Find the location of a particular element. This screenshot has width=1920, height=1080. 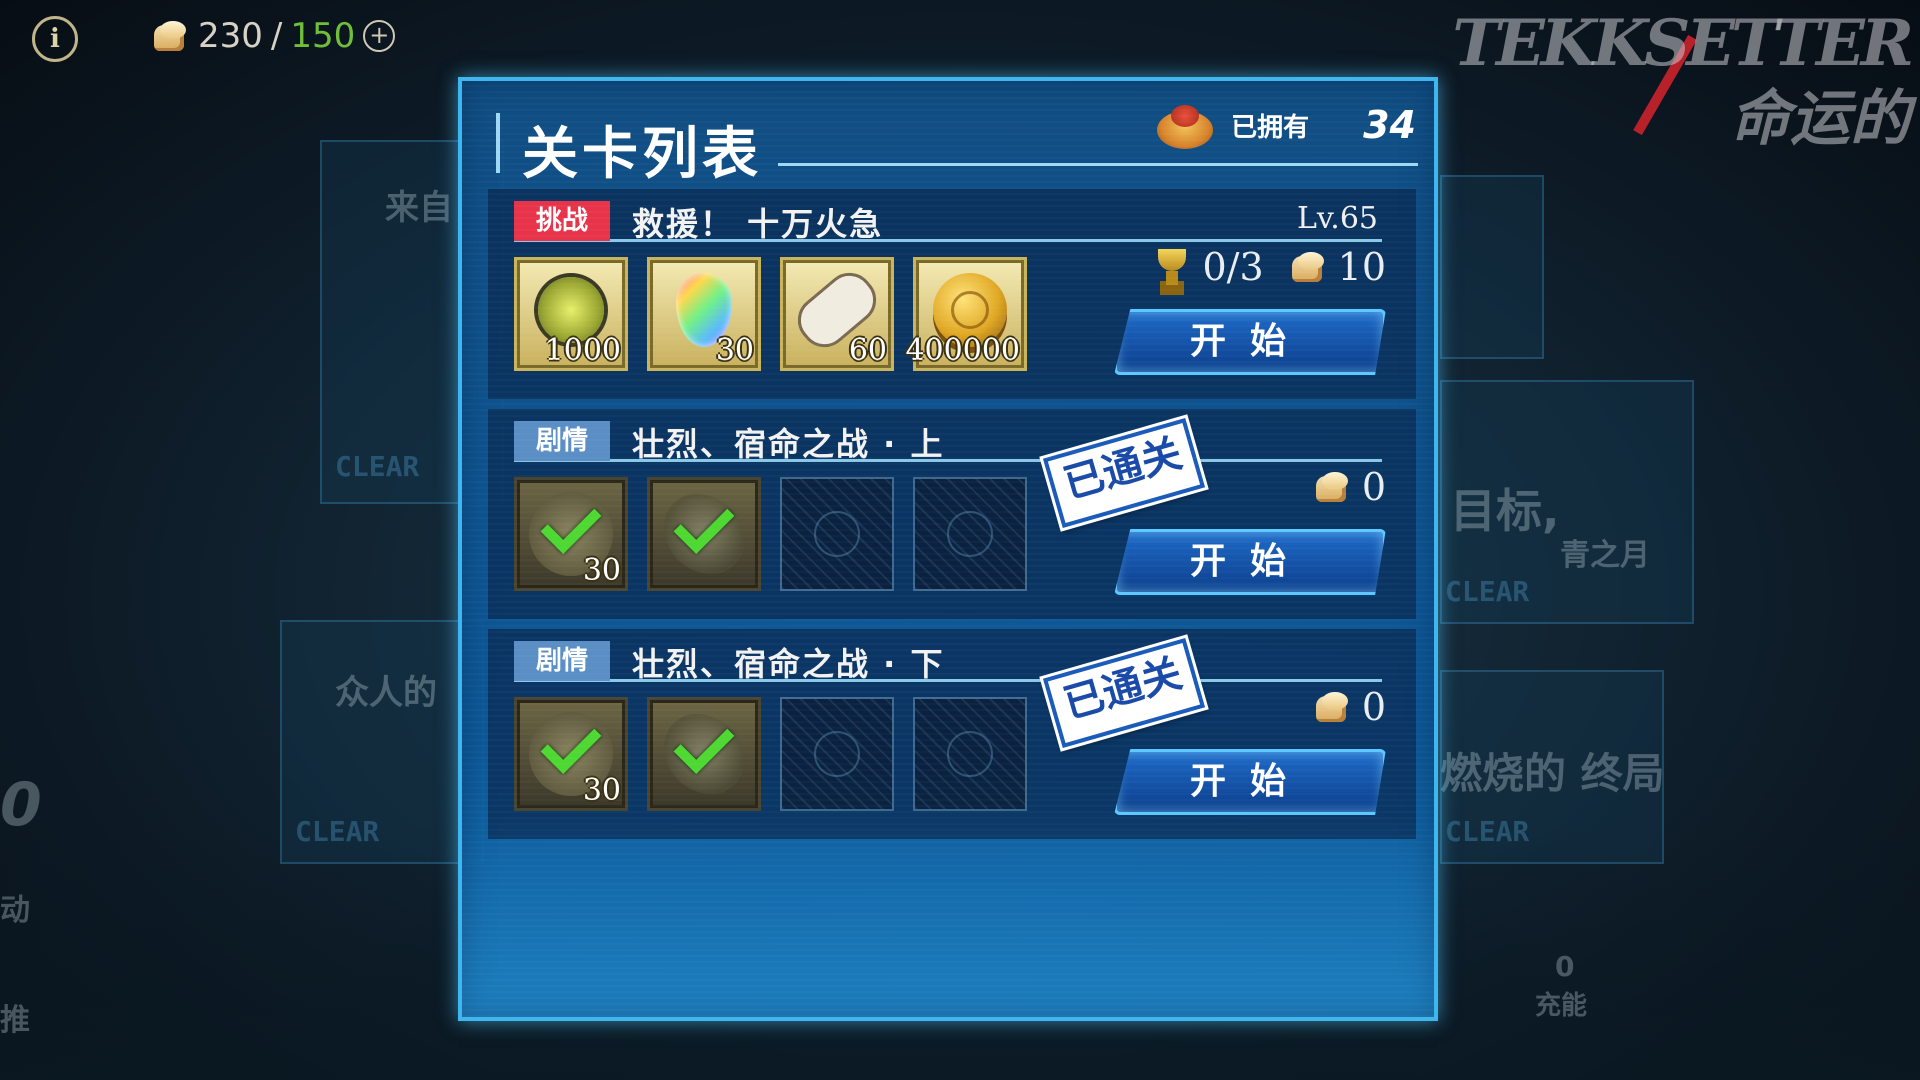

challenge-tag: 挑战 is located at coordinates (562, 221).